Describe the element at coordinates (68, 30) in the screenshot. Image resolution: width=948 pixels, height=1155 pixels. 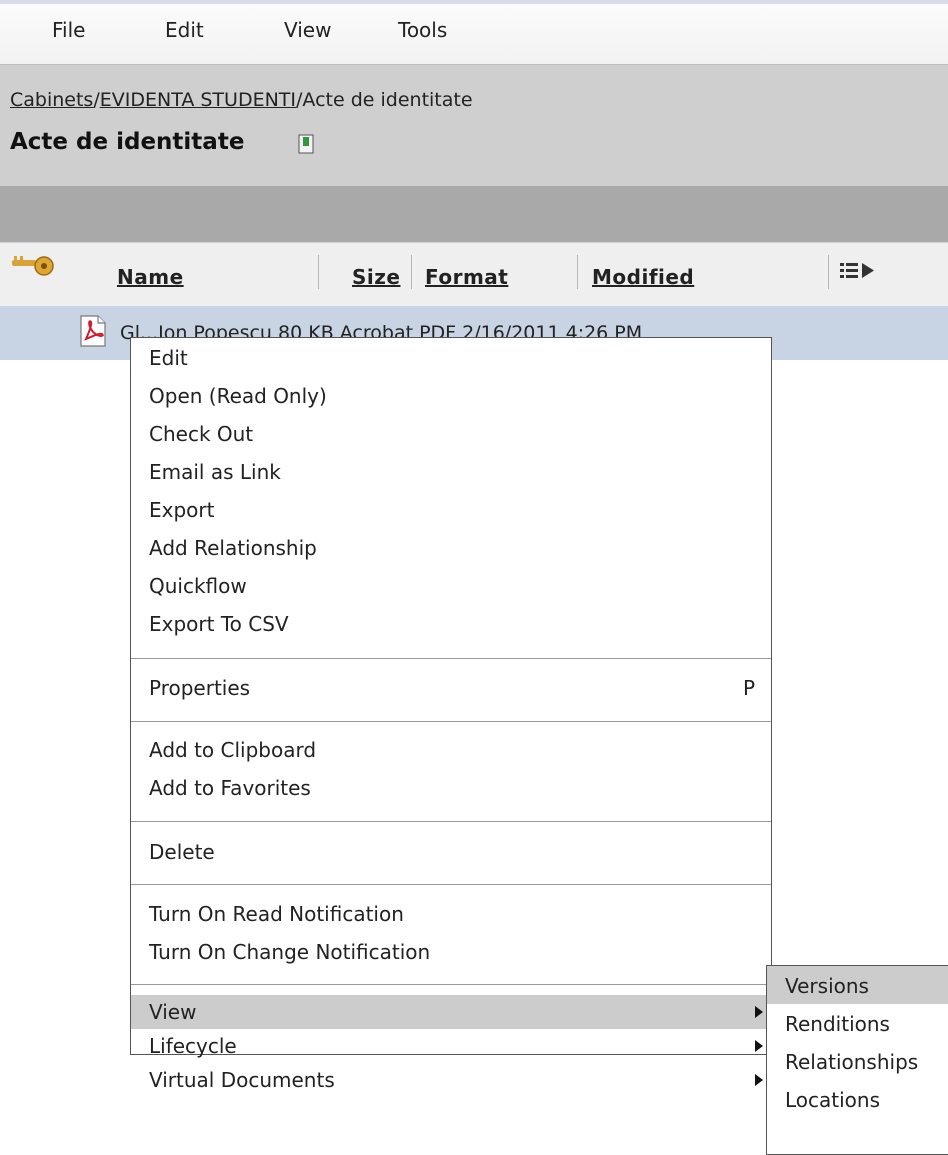
I see `menu-file: File` at that location.